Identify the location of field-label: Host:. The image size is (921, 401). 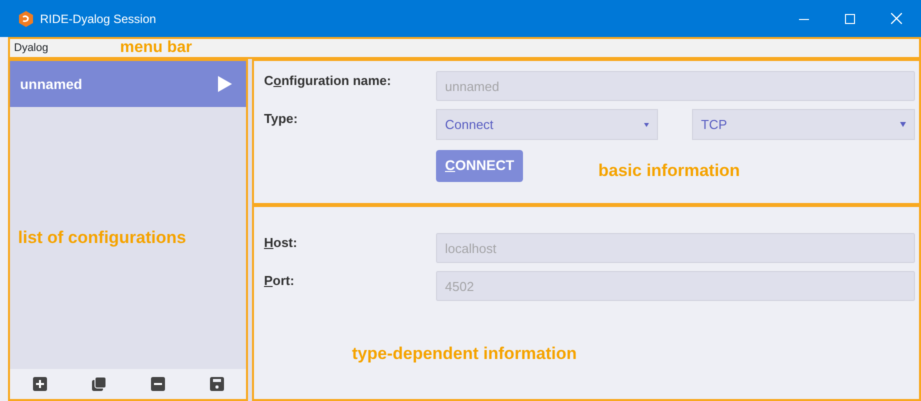
(281, 243).